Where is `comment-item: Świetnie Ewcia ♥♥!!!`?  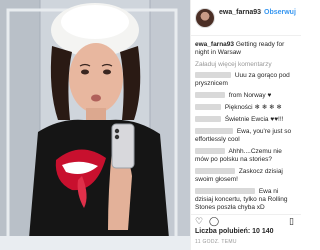 comment-item: Świetnie Ewcia ♥♥!!! is located at coordinates (246, 120).